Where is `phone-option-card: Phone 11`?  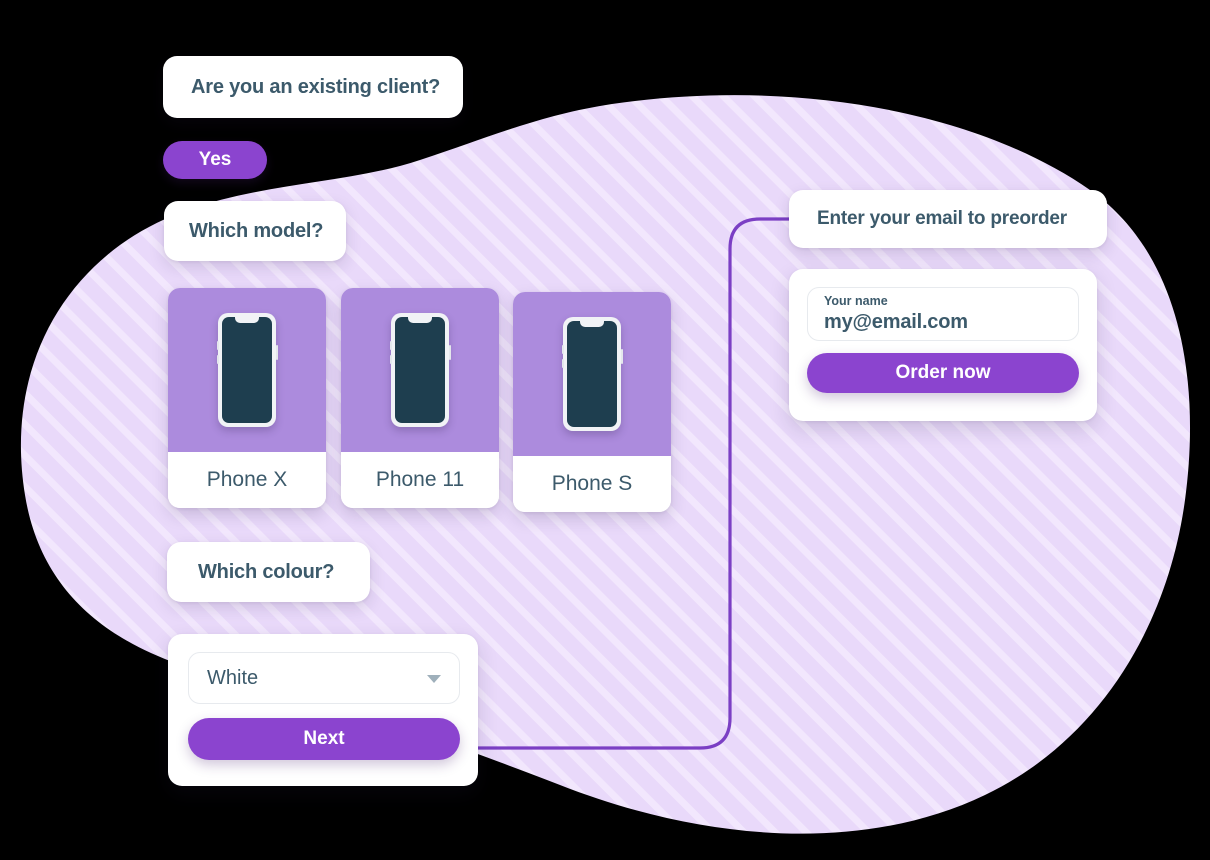 phone-option-card: Phone 11 is located at coordinates (420, 398).